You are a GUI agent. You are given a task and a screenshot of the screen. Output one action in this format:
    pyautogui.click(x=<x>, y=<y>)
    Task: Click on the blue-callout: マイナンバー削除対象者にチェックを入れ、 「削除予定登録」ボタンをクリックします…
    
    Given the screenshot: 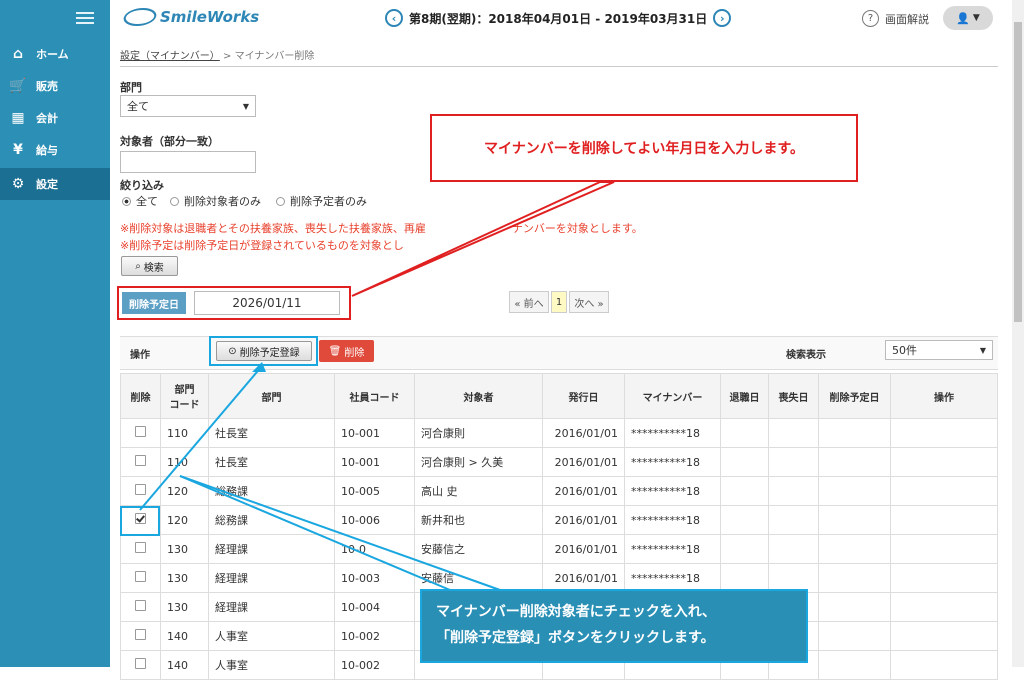 What is the action you would take?
    pyautogui.click(x=614, y=626)
    